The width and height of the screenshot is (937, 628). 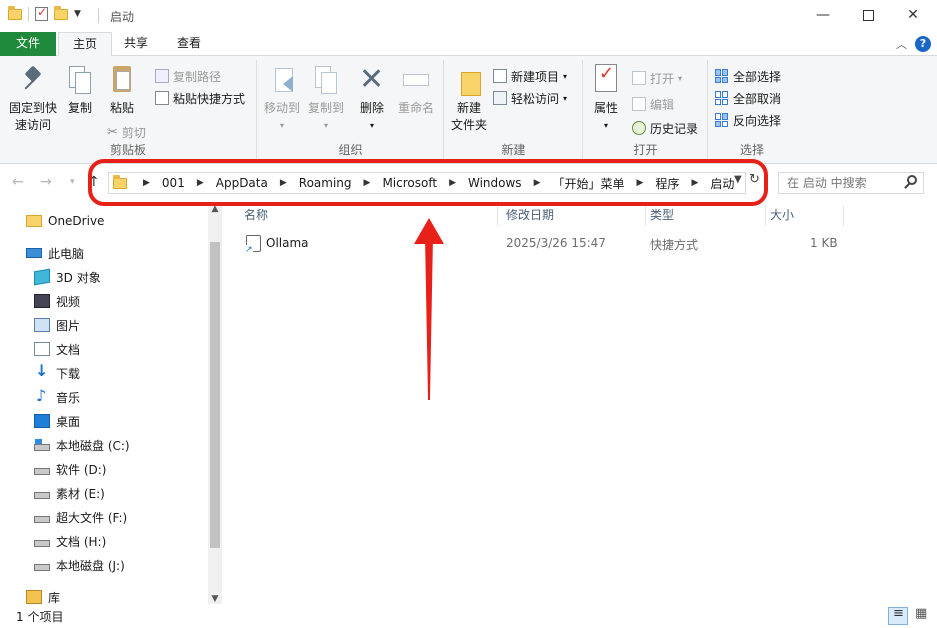 What do you see at coordinates (639, 128) in the screenshot?
I see `history-icon` at bounding box center [639, 128].